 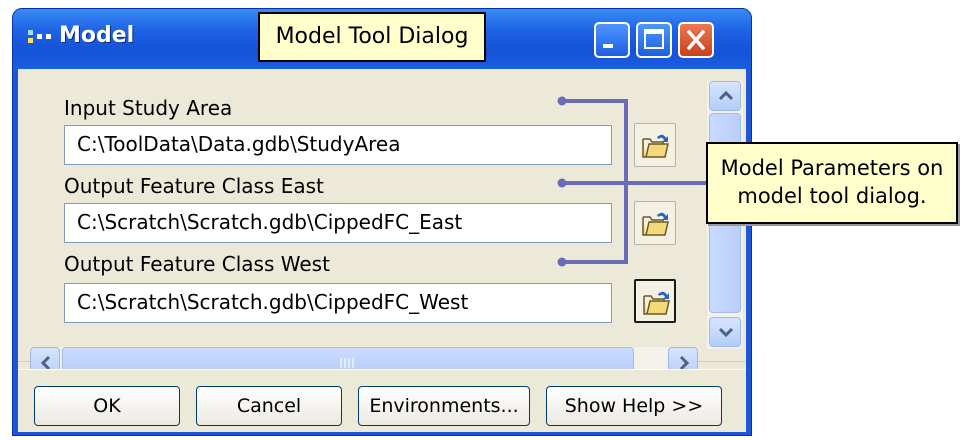 What do you see at coordinates (372, 37) in the screenshot?
I see `model-tool-dialog-callout: Model Tool Dialog` at bounding box center [372, 37].